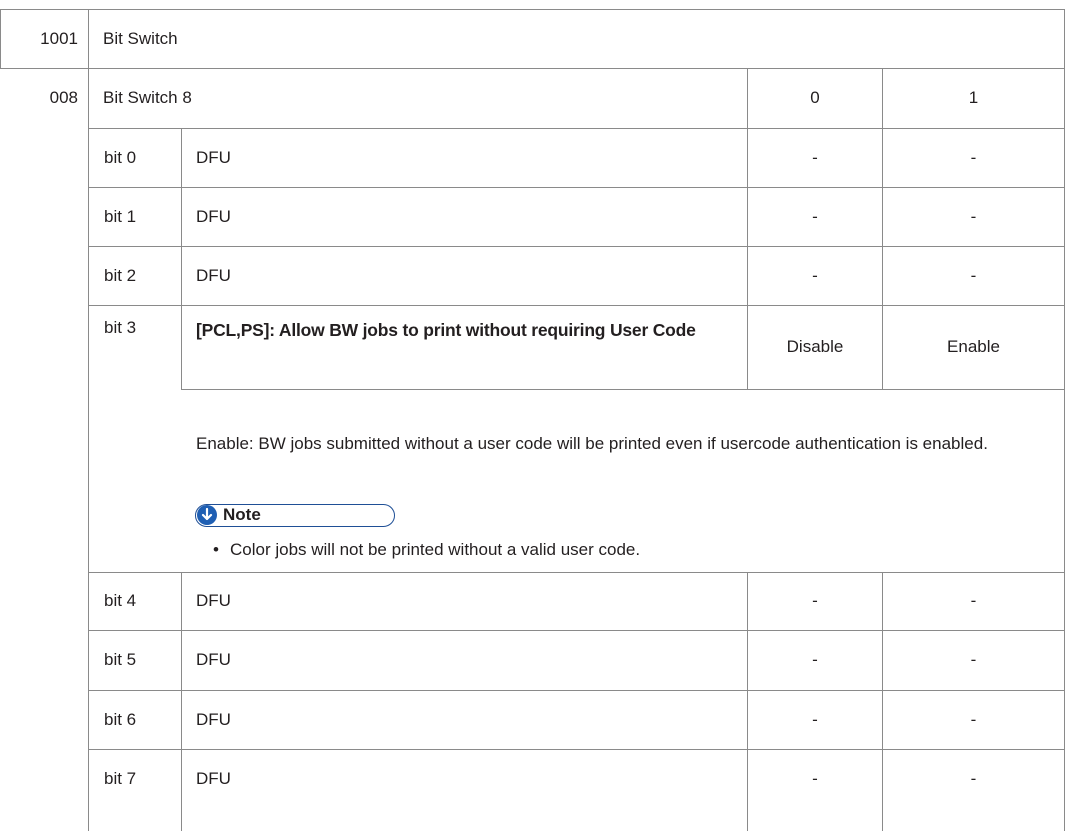 This screenshot has height=831, width=1079. What do you see at coordinates (815, 346) in the screenshot?
I see `bit-value-0: Disable` at bounding box center [815, 346].